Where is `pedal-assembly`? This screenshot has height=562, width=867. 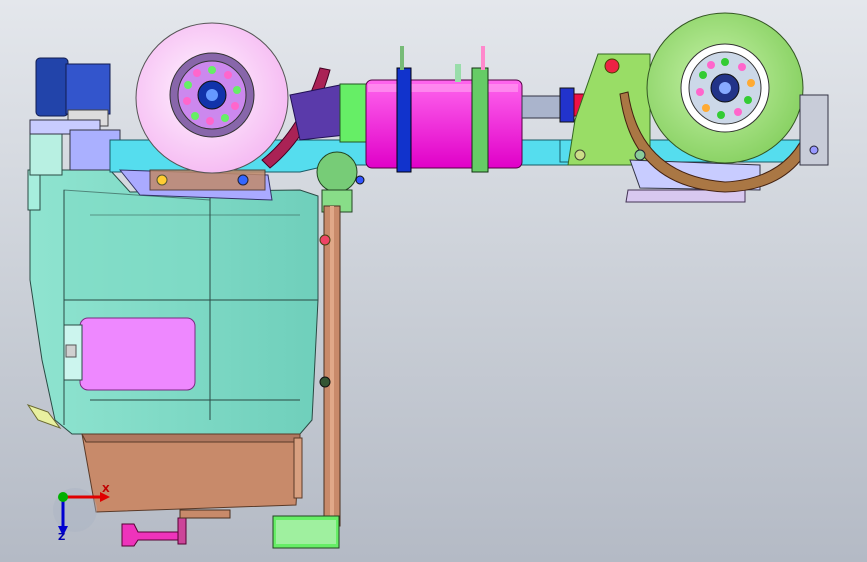
pedal-assembly is located at coordinates (176, 528).